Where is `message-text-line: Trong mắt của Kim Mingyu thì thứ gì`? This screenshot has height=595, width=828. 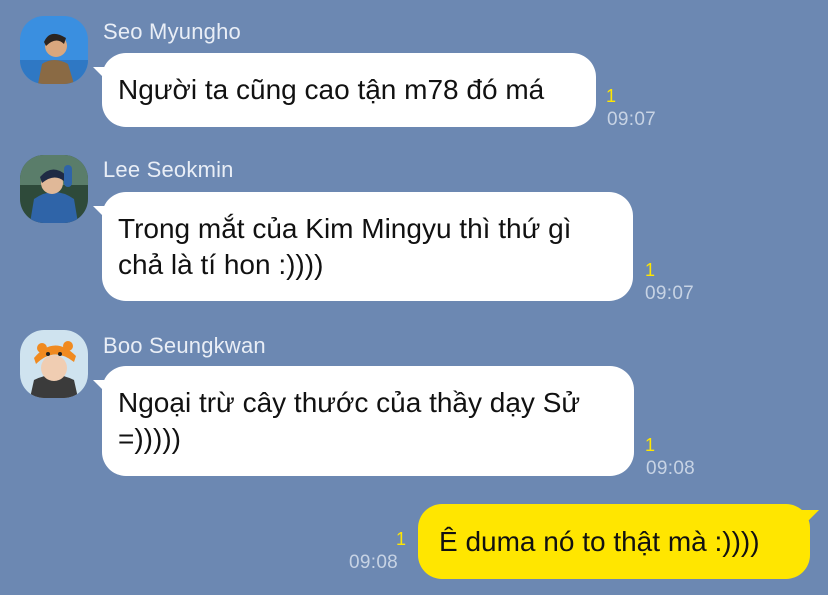 message-text-line: Trong mắt của Kim Mingyu thì thứ gì is located at coordinates (345, 228).